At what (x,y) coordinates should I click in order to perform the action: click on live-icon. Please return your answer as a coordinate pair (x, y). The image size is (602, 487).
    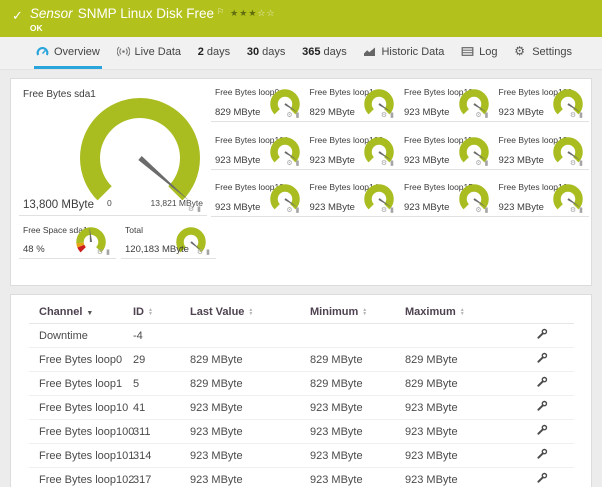
    Looking at the image, I should click on (123, 51).